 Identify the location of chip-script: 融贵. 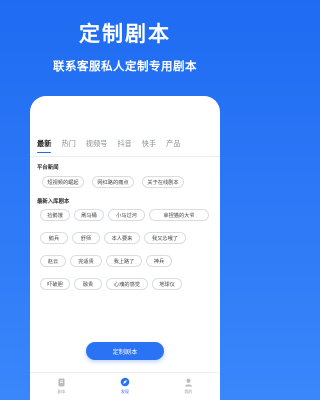
(88, 284).